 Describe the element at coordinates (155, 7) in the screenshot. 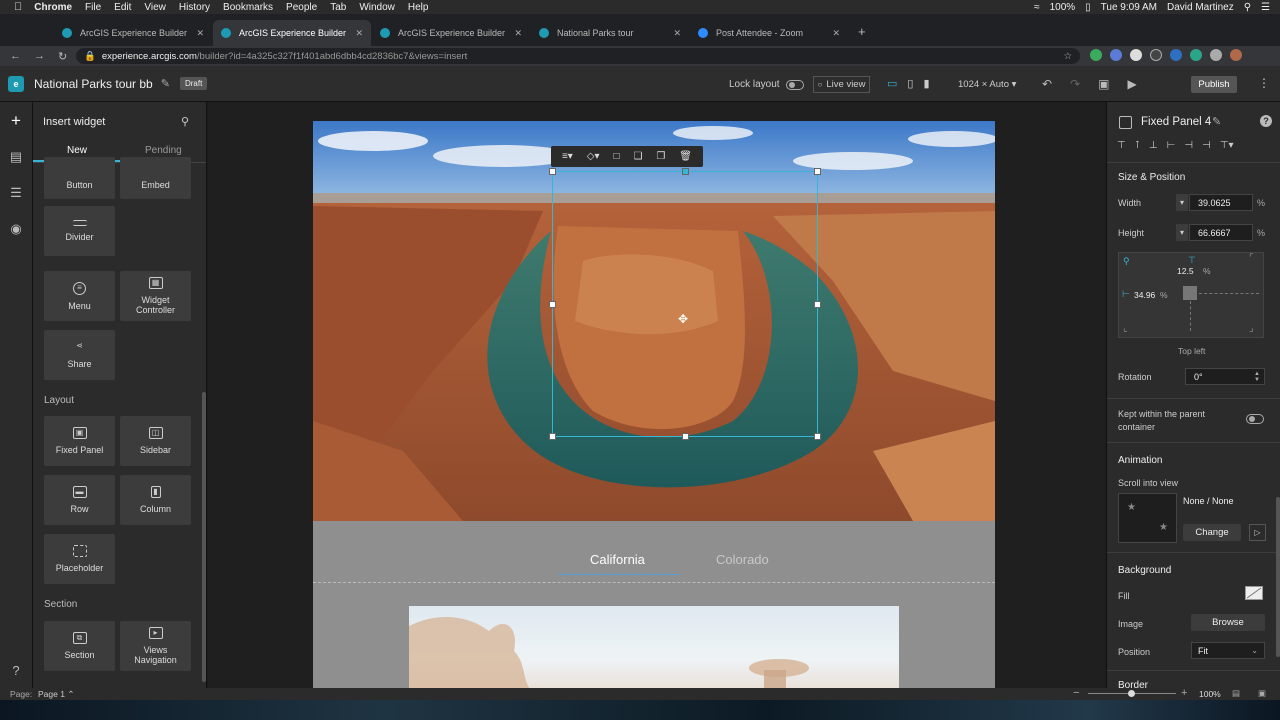

I see `menubar-view: View` at that location.